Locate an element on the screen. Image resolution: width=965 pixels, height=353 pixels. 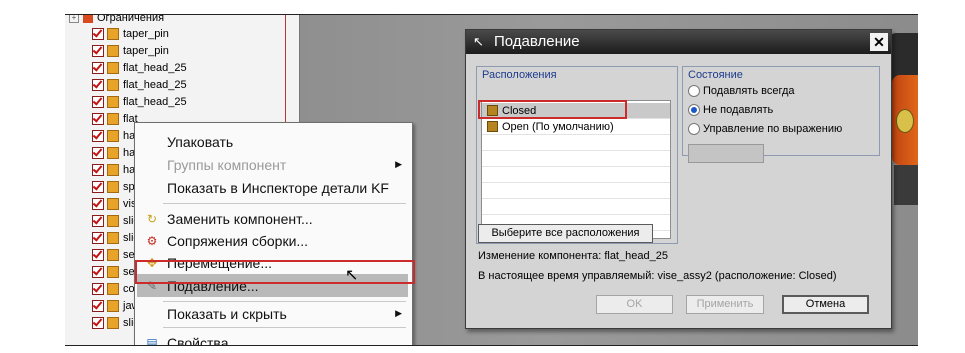
arrangements-list: Closed Open (По умолчанию) is located at coordinates (576, 169).